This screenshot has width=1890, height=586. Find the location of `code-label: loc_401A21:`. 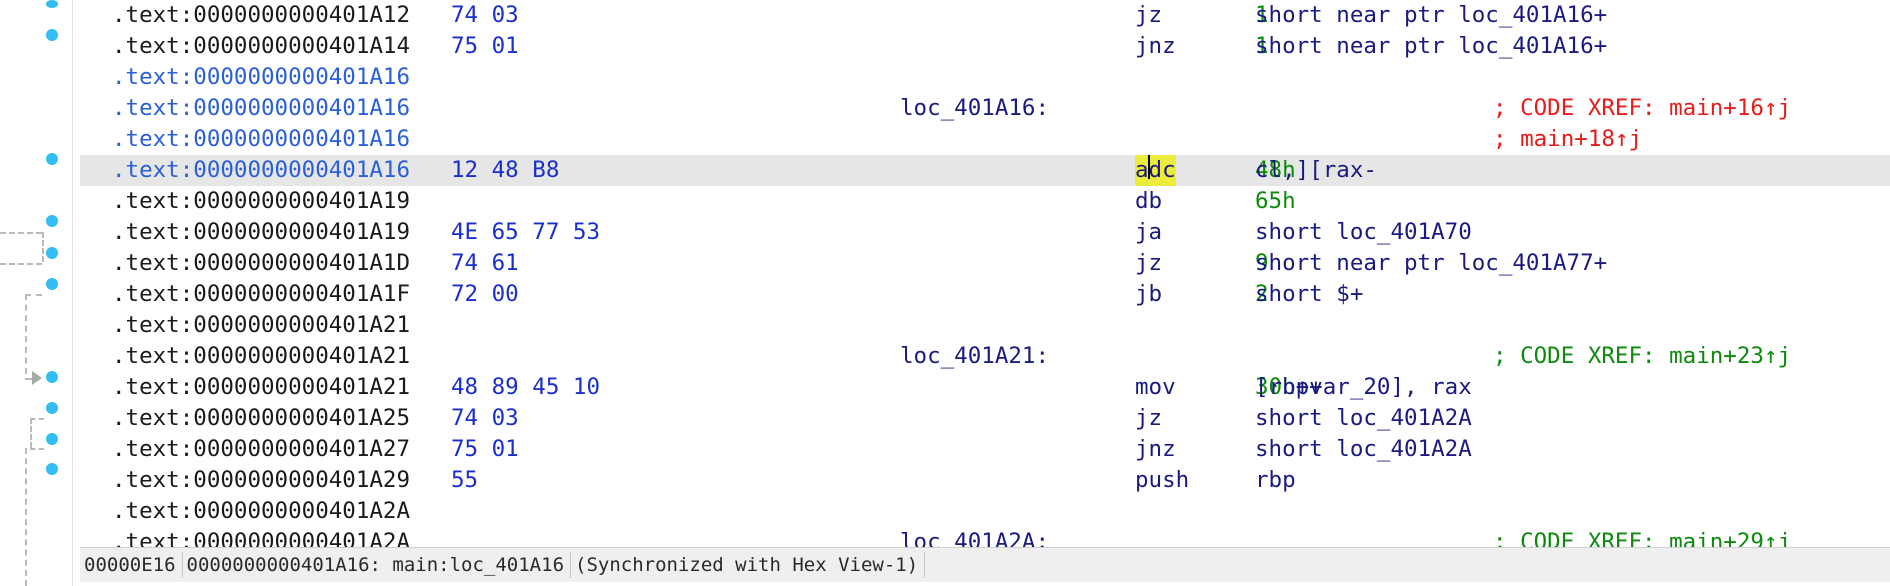

code-label: loc_401A21: is located at coordinates (974, 356).